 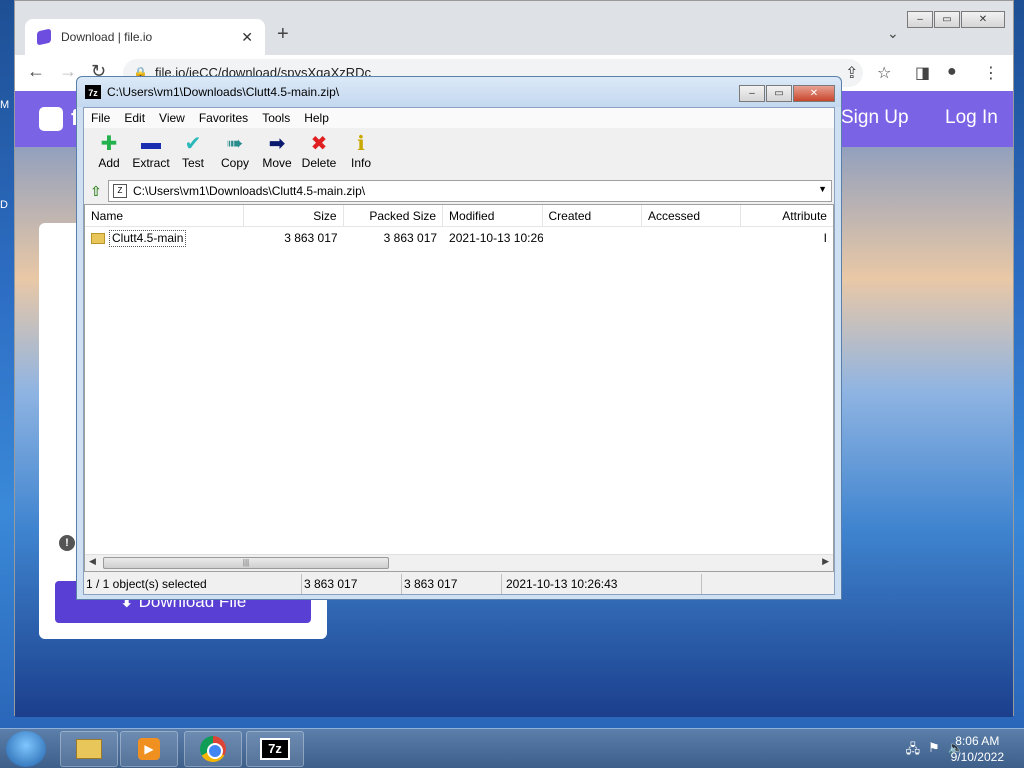 What do you see at coordinates (692, 216) in the screenshot?
I see `column-accessed: Accessed` at bounding box center [692, 216].